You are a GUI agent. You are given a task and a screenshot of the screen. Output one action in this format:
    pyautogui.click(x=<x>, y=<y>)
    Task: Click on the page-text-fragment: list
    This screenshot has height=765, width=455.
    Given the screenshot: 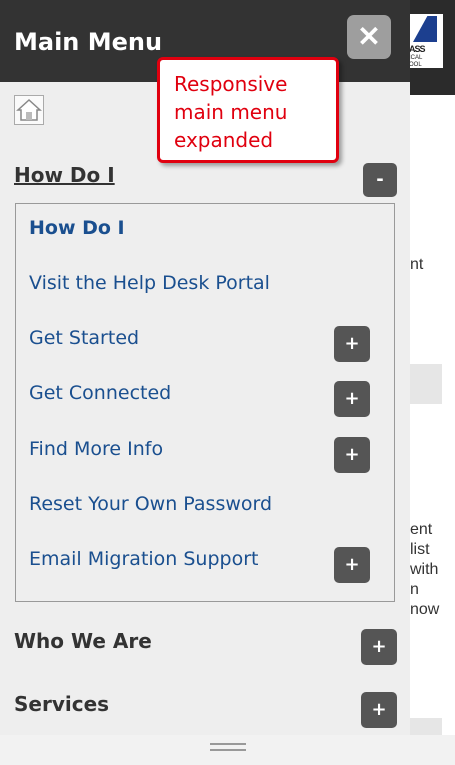 What is the action you would take?
    pyautogui.click(x=420, y=549)
    